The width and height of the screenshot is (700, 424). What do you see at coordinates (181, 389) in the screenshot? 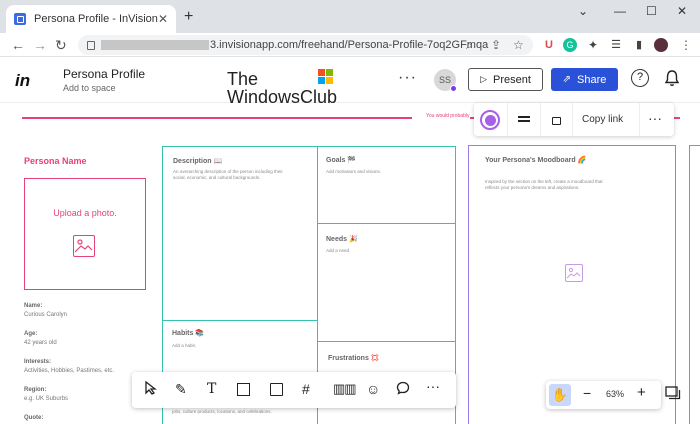
I see `pen-tool-icon: ✎` at bounding box center [181, 389].